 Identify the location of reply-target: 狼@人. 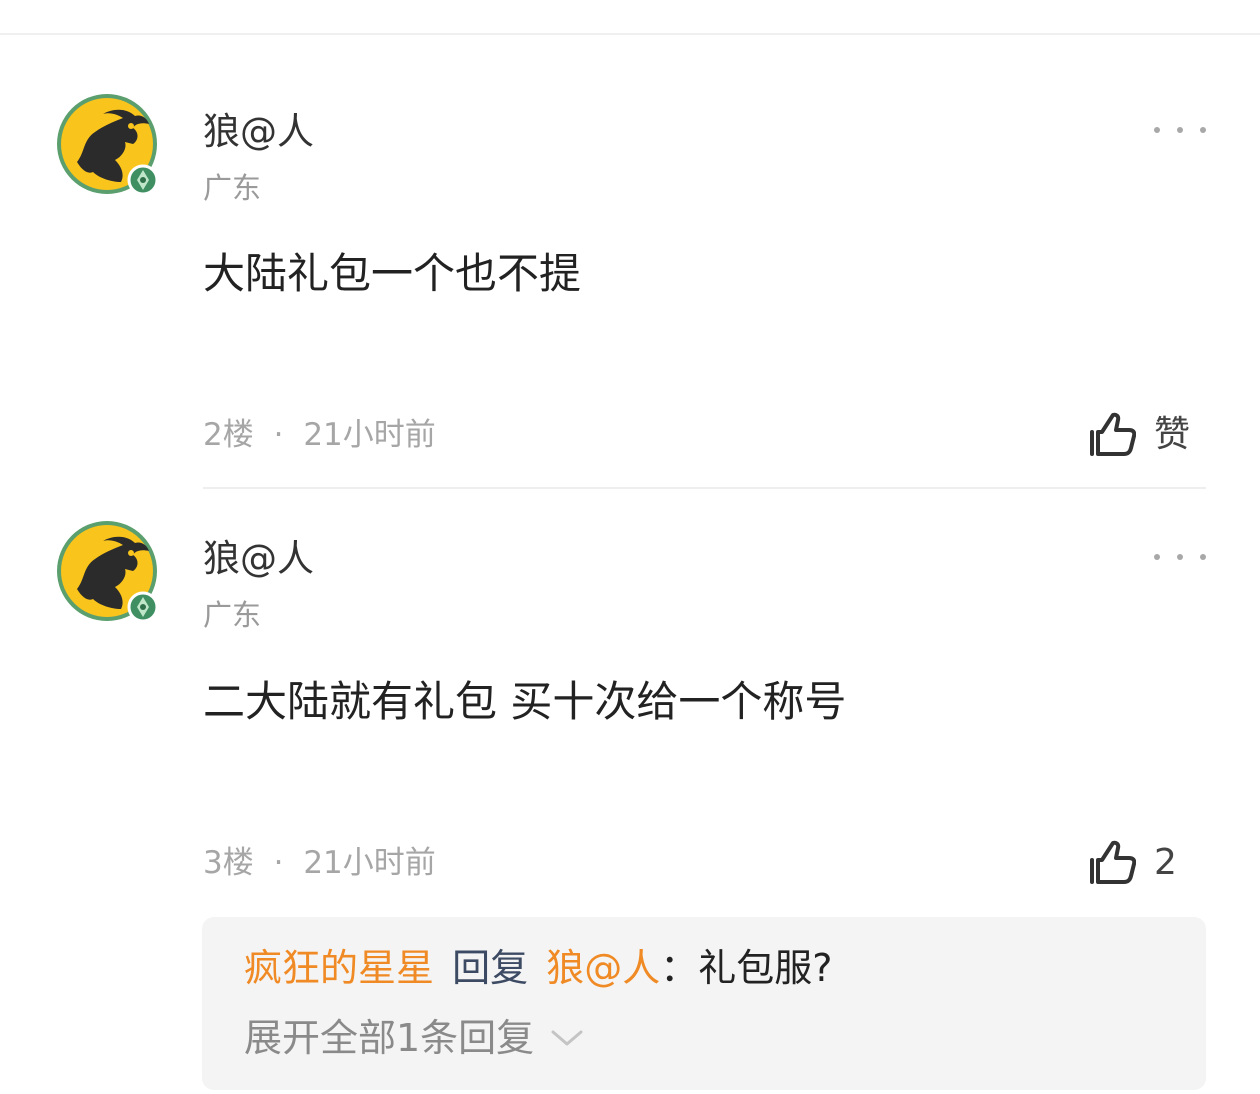
(603, 968).